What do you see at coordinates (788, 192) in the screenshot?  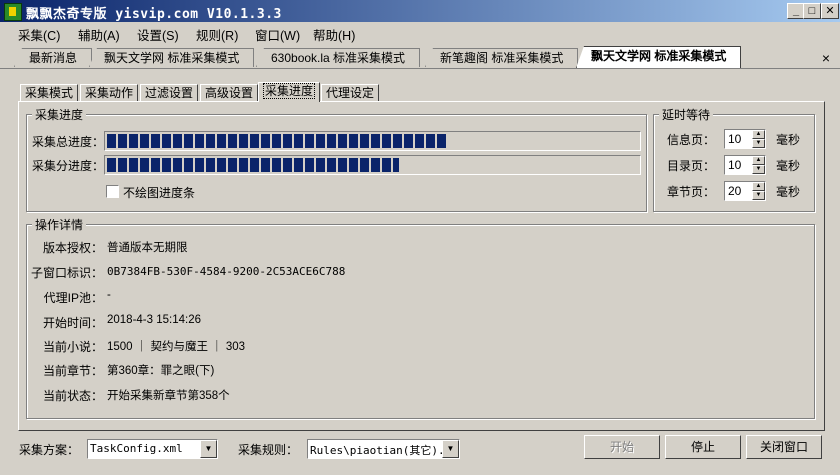 I see `chapter-page-unit: 毫秒` at bounding box center [788, 192].